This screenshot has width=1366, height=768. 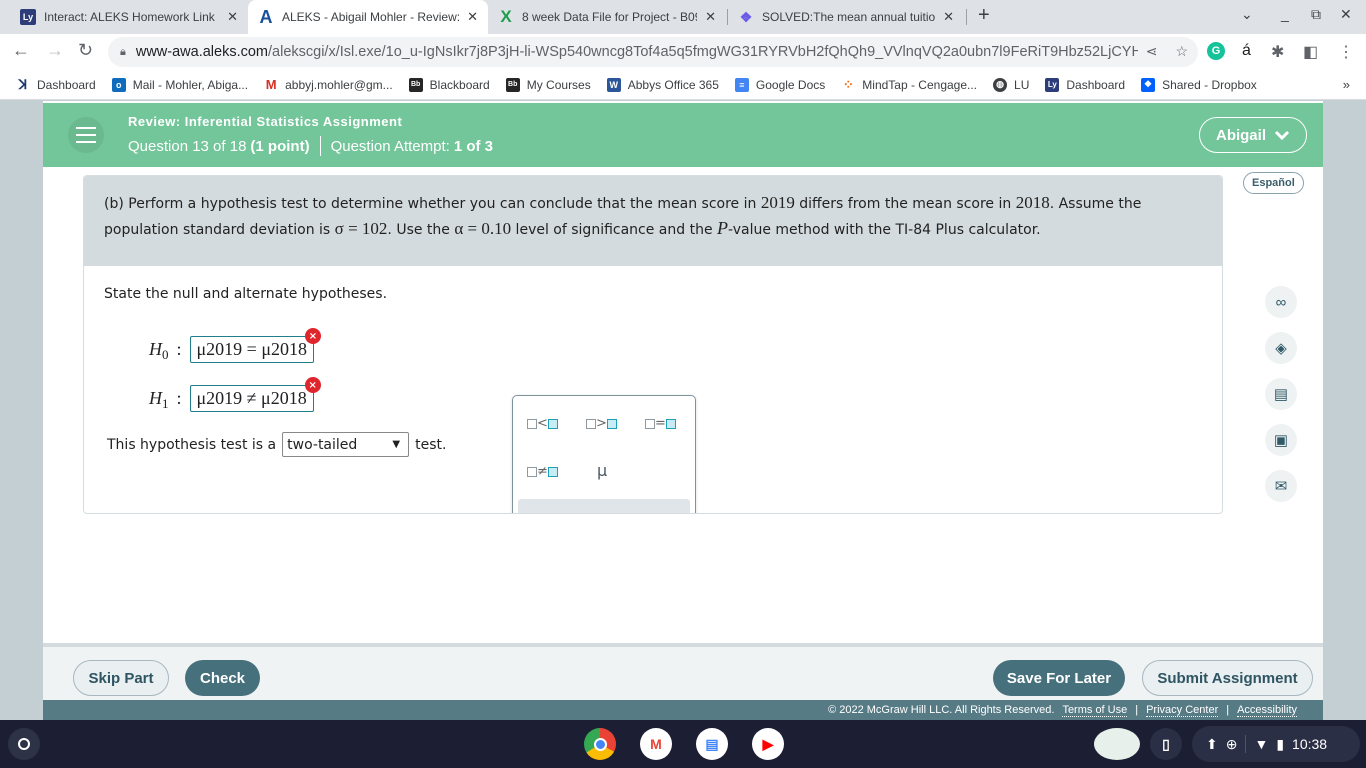 I want to click on bookmark-google-docs: ≡ Google Docs, so click(x=779, y=84).